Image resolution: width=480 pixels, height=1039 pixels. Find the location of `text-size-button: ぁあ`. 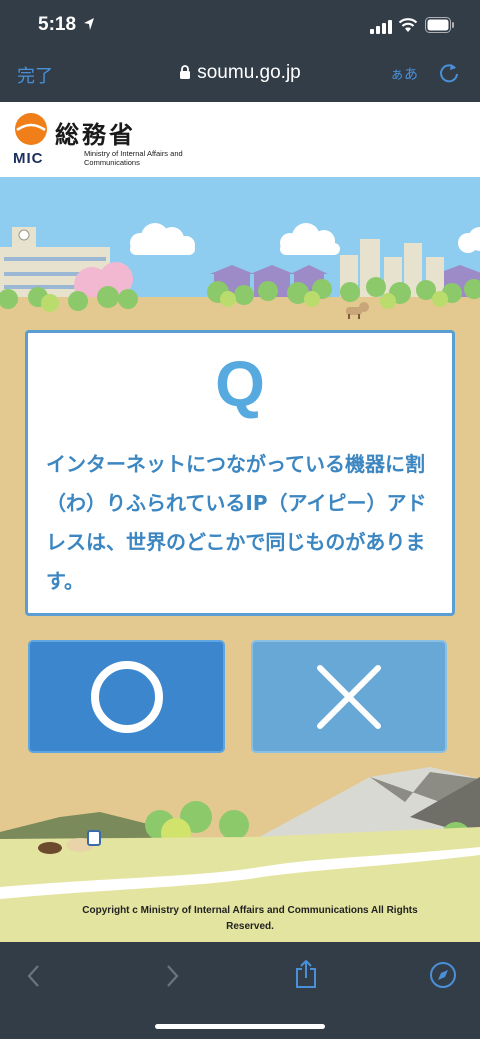

text-size-button: ぁあ is located at coordinates (404, 74).